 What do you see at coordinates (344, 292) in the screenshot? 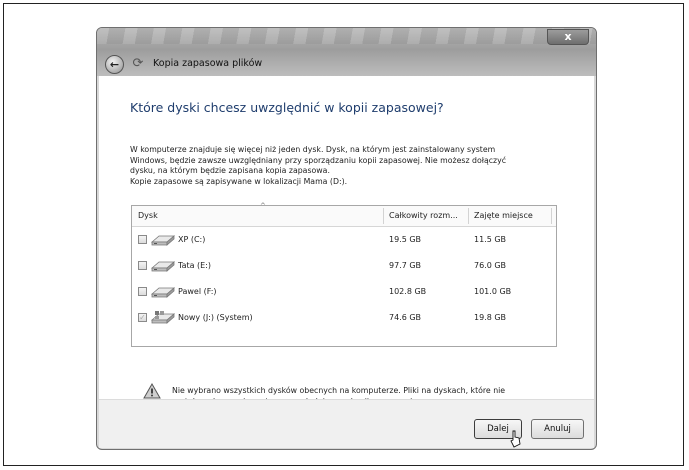
I see `table-row: Pawel (F:) 102.8 GB 101.0 GB` at bounding box center [344, 292].